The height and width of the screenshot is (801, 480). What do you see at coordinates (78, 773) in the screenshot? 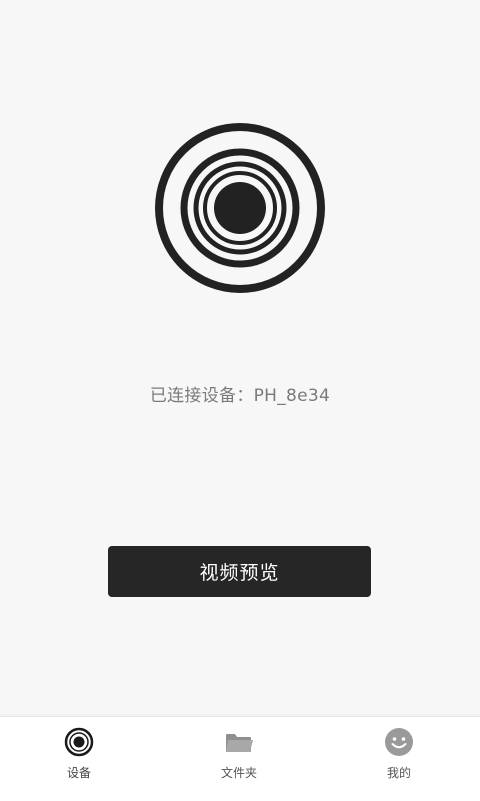
I see `tab-device-label: 设备` at bounding box center [78, 773].